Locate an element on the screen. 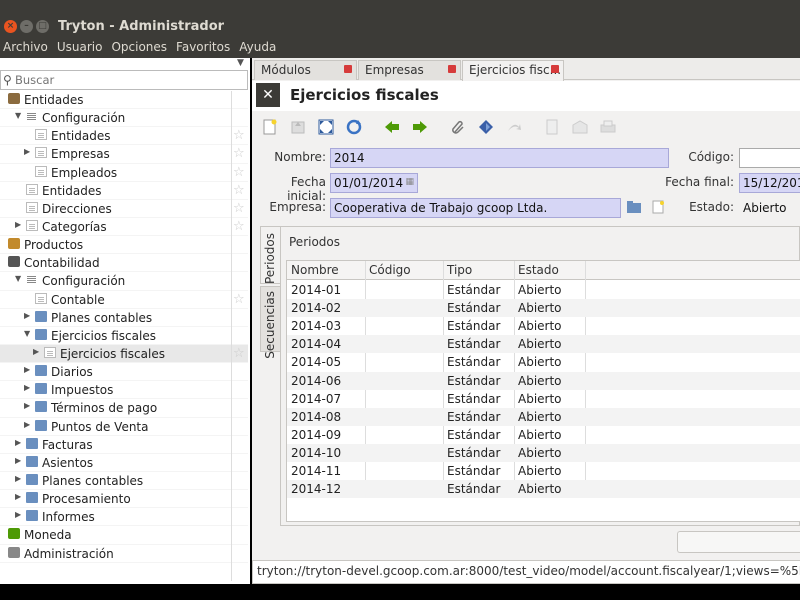 The image size is (800, 600). table-row: 2014-10 Estándar Abierto is located at coordinates (543, 452).